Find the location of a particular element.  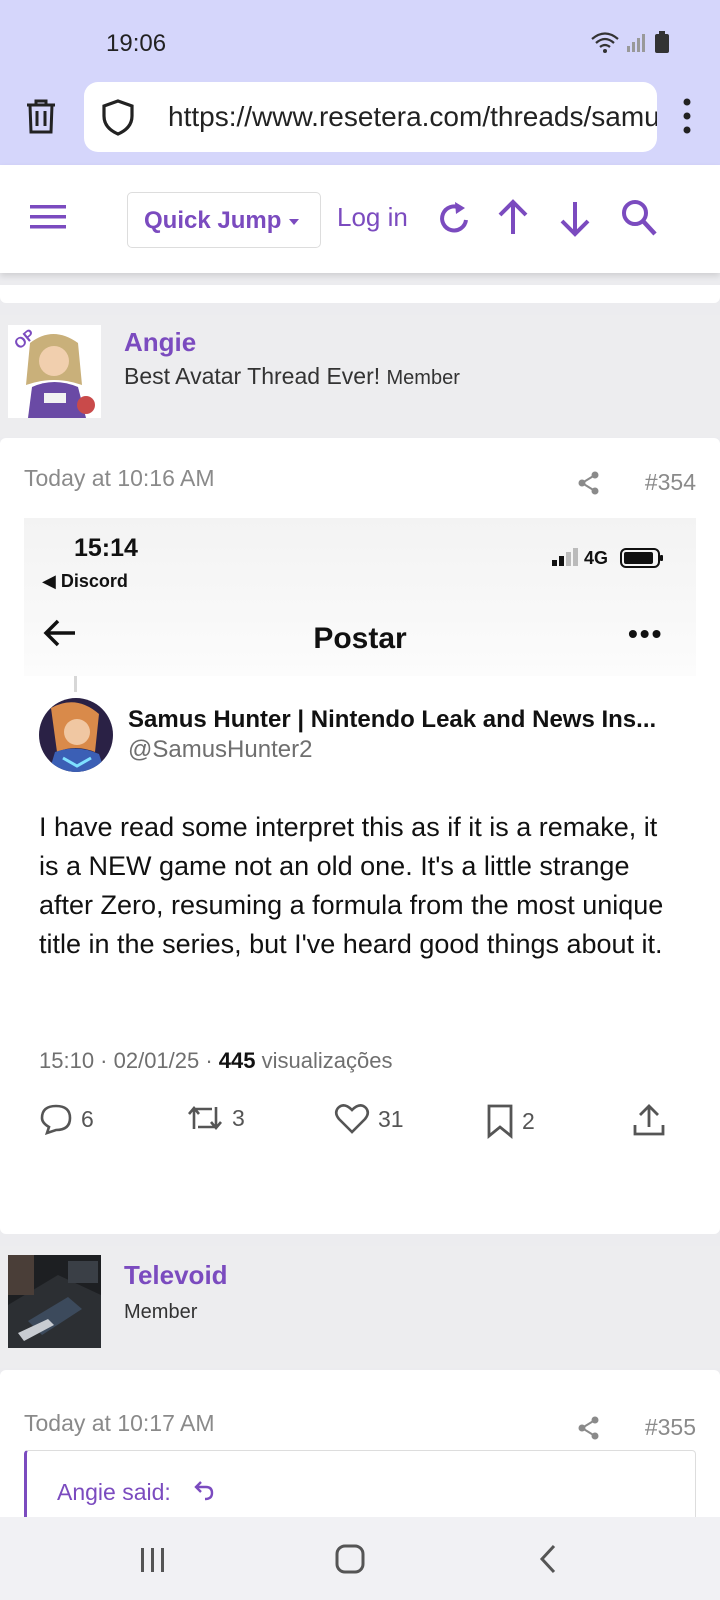

quick-jump-dropdown: Quick Jump is located at coordinates (224, 220).